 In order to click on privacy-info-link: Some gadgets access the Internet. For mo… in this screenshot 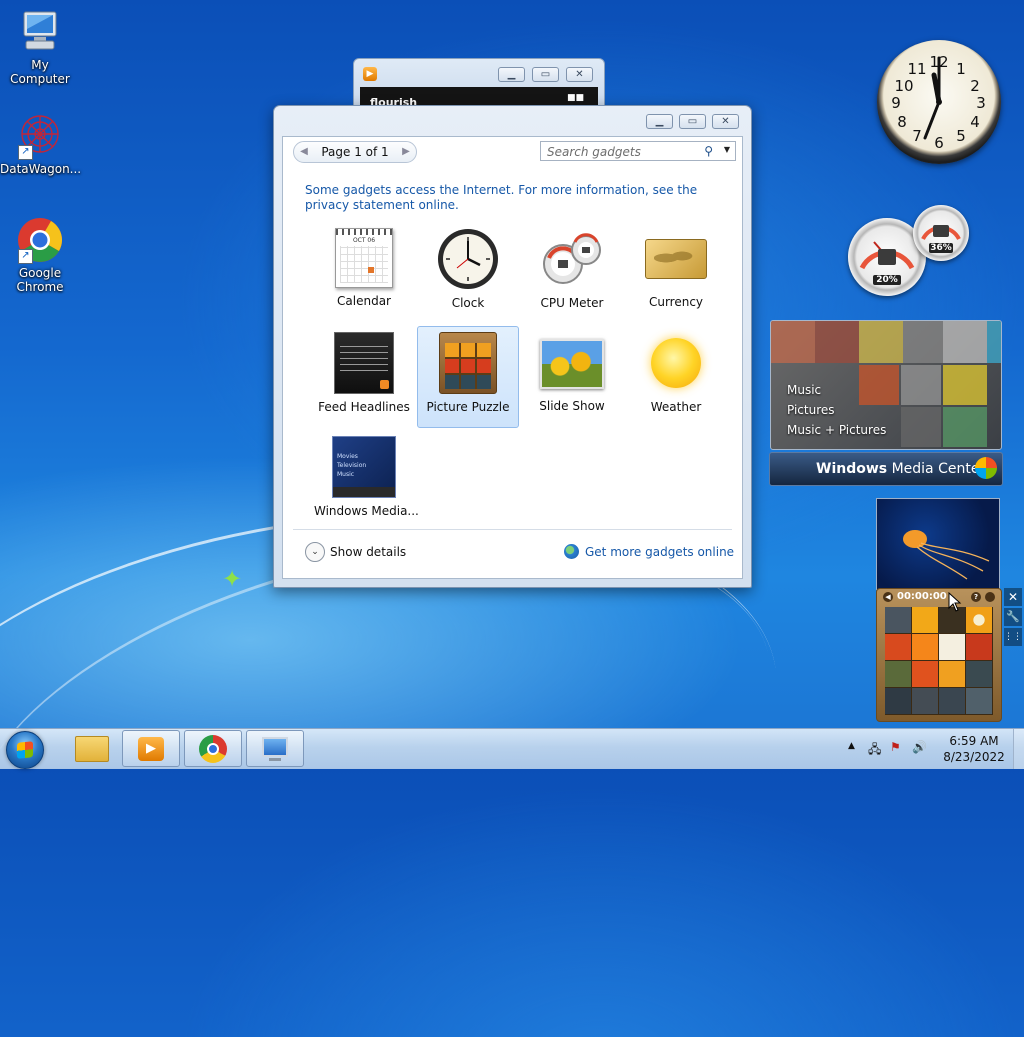, I will do `click(515, 198)`.